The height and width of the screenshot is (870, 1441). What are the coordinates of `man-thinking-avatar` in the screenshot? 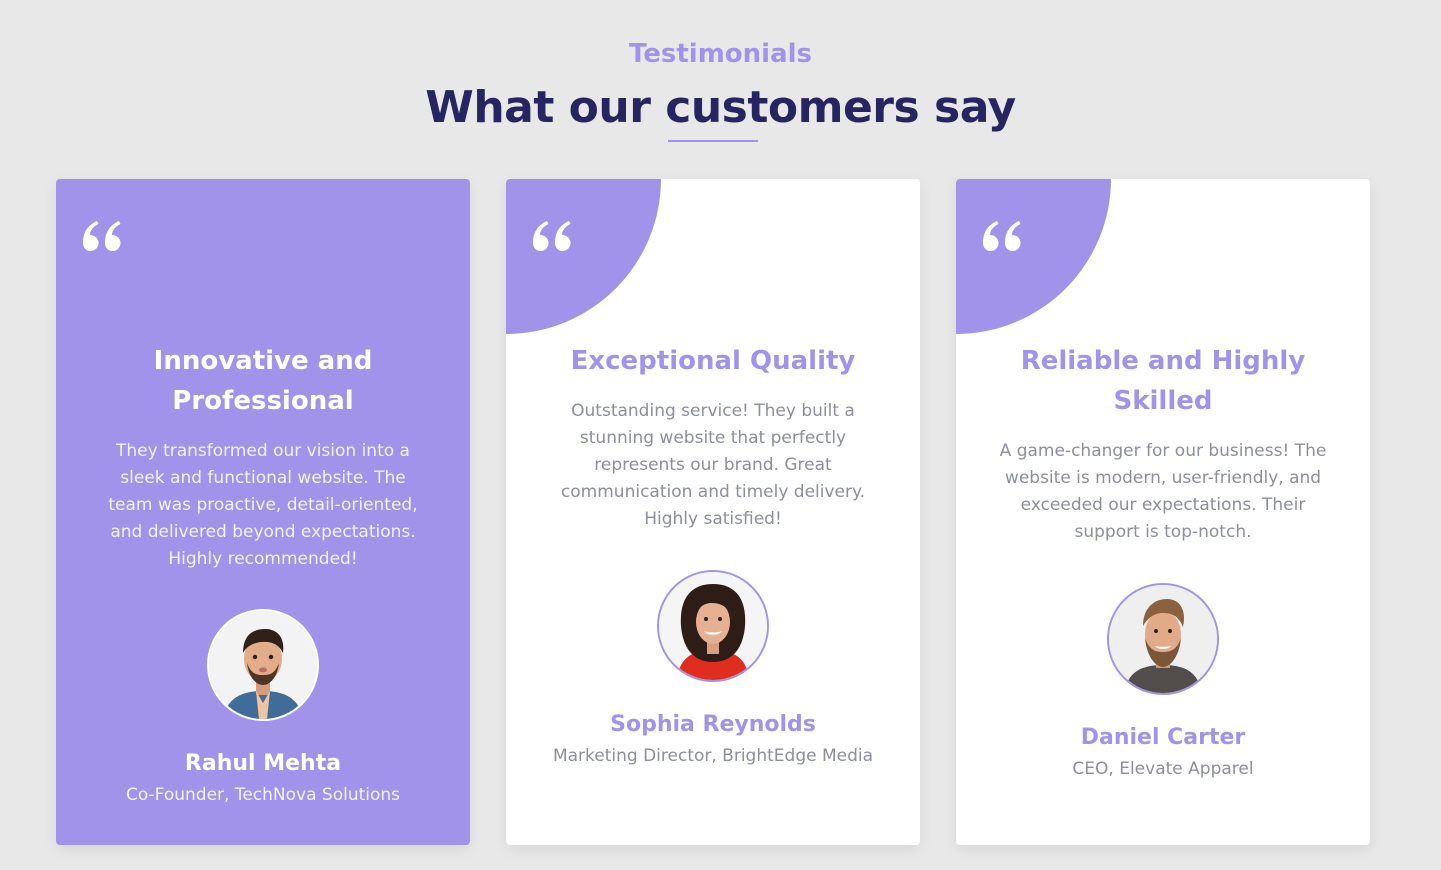 It's located at (263, 665).